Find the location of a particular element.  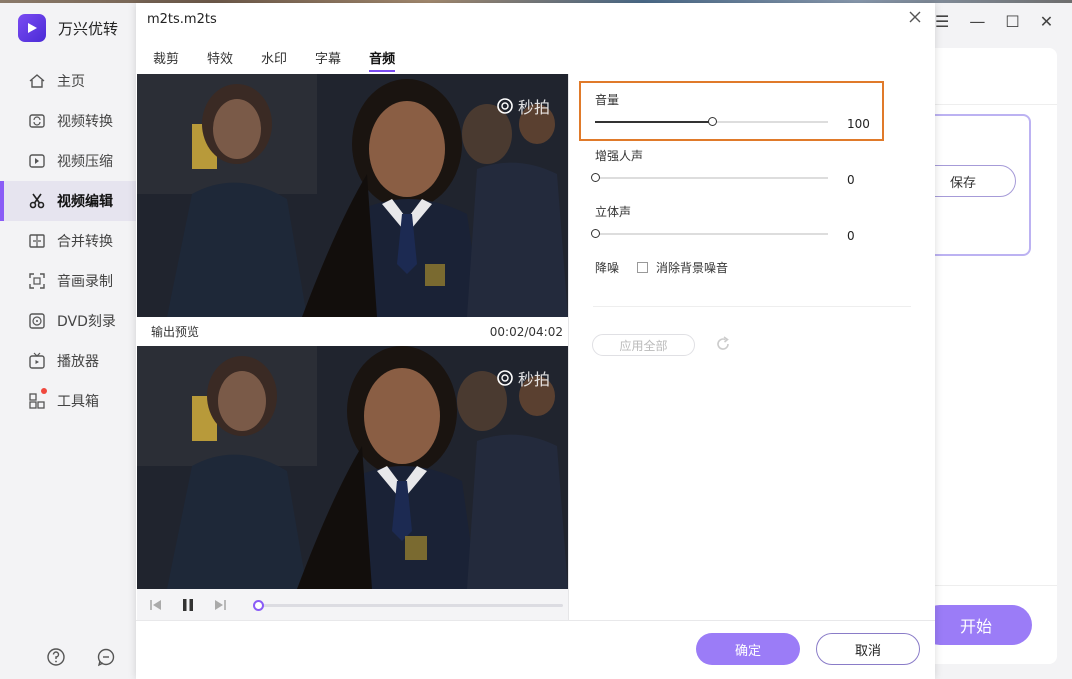

home-icon is located at coordinates (37, 81).